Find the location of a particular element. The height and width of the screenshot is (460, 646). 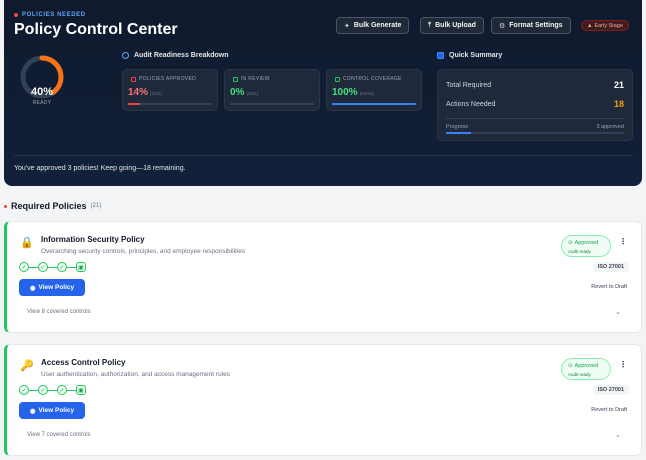

metric-sub: (0/21) is located at coordinates (252, 93).